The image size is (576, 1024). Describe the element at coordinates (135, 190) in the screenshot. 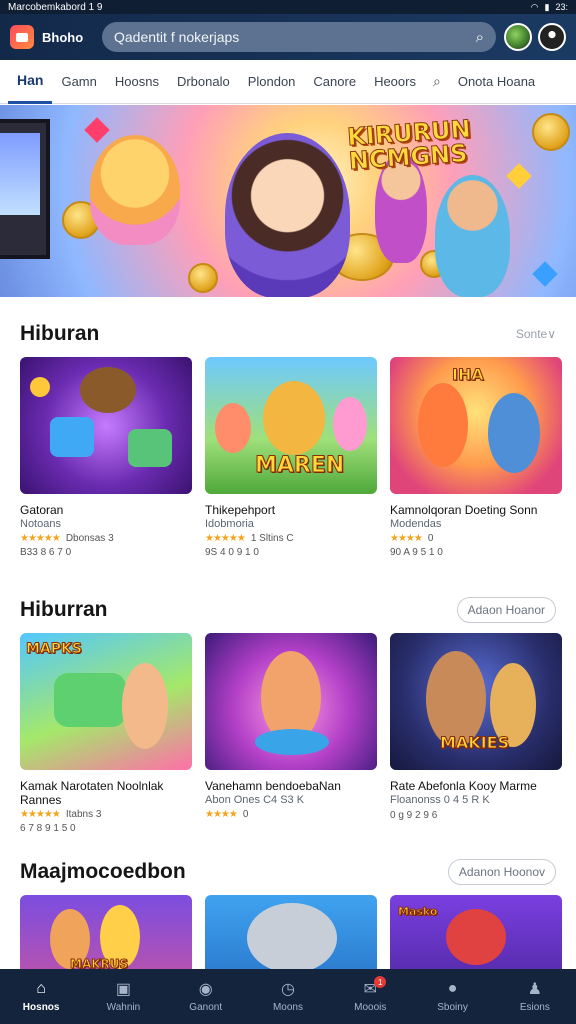

I see `cat-character` at that location.